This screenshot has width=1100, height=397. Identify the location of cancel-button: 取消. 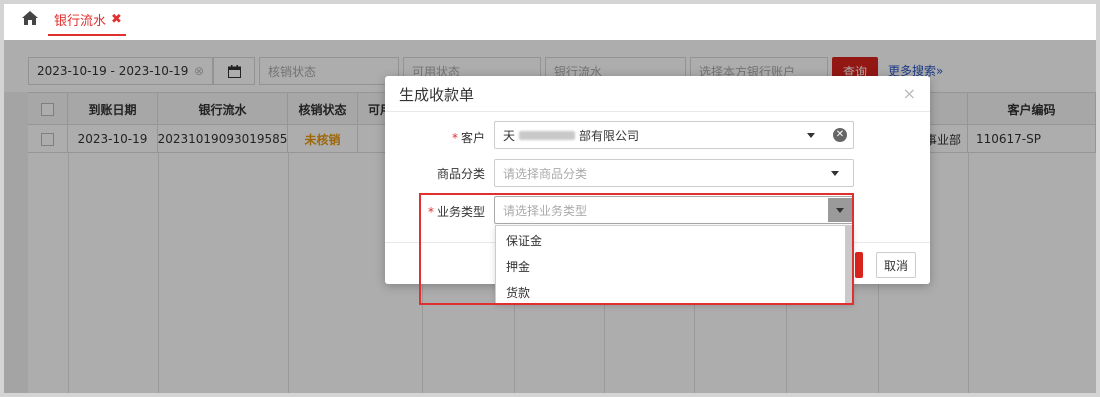
(896, 265).